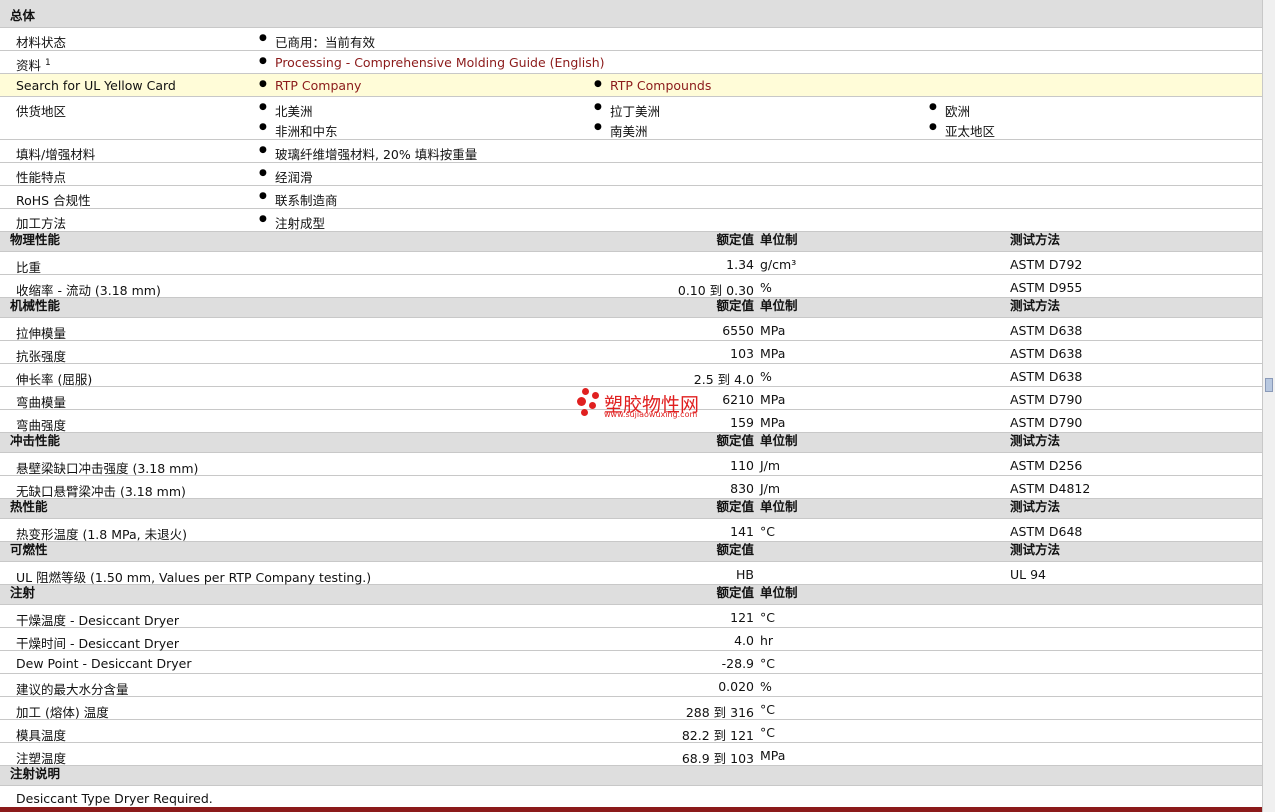  I want to click on section-title: 机械性能, so click(35, 305).